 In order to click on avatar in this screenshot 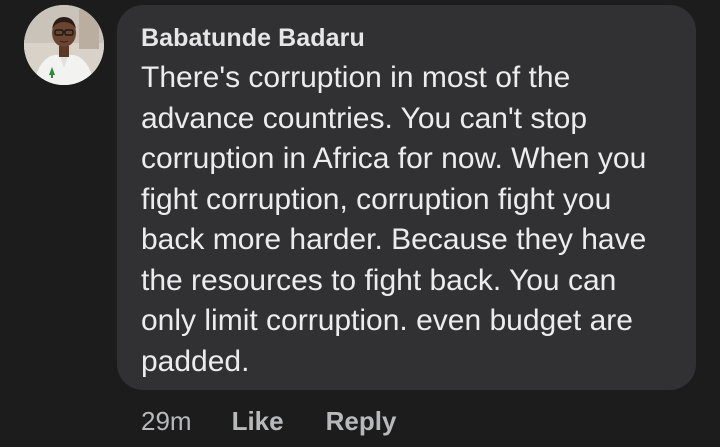, I will do `click(64, 45)`.